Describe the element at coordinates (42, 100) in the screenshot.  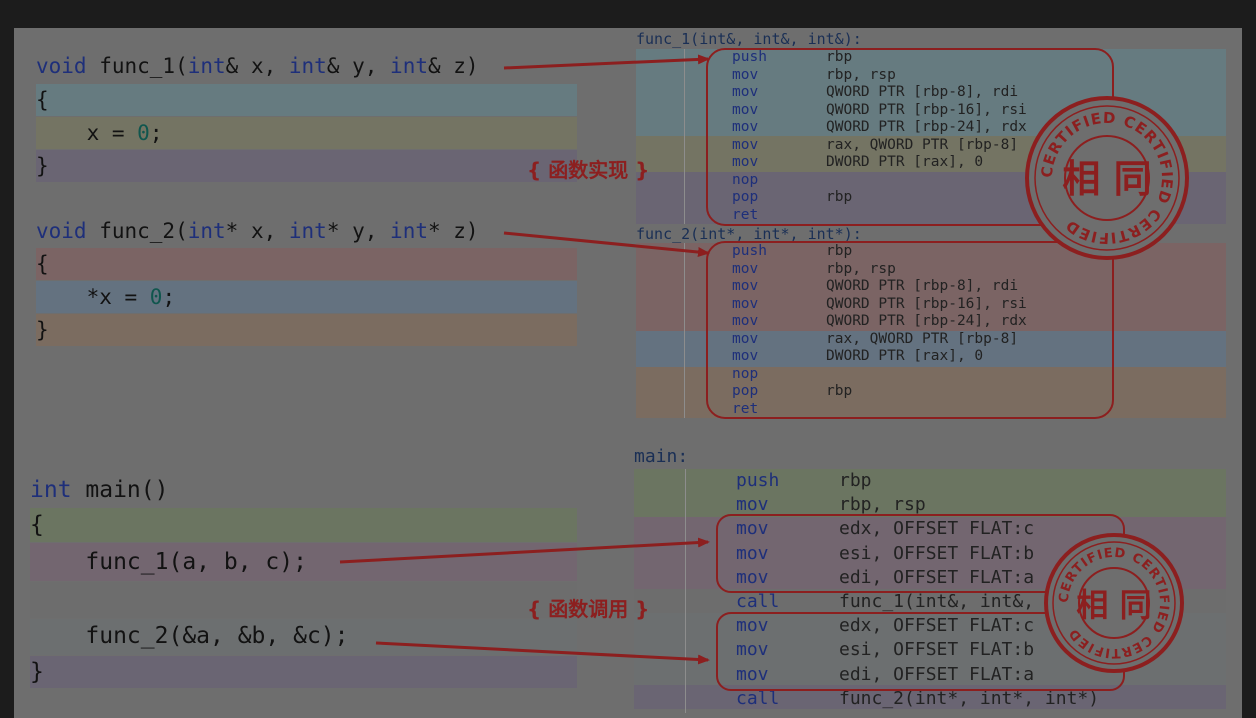
I see `func1-open-brace: {` at that location.